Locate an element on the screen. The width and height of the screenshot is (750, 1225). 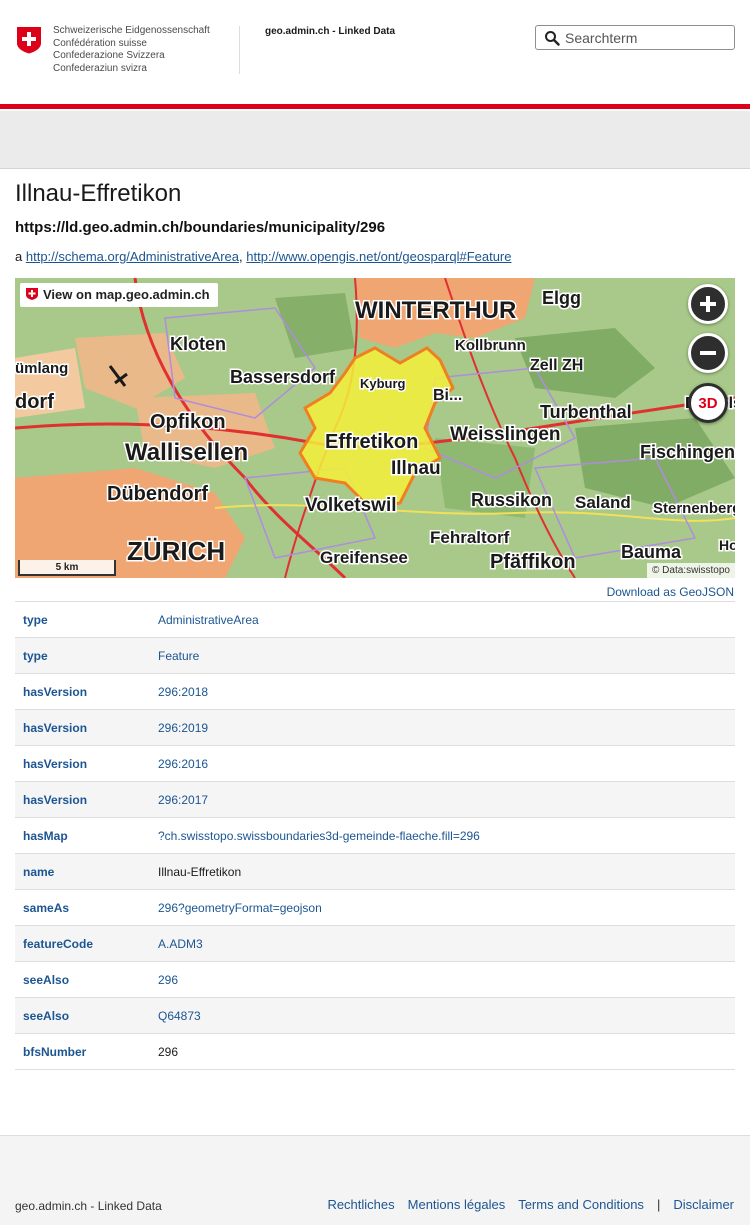
map-scale-bar: 5 km is located at coordinates (67, 568).